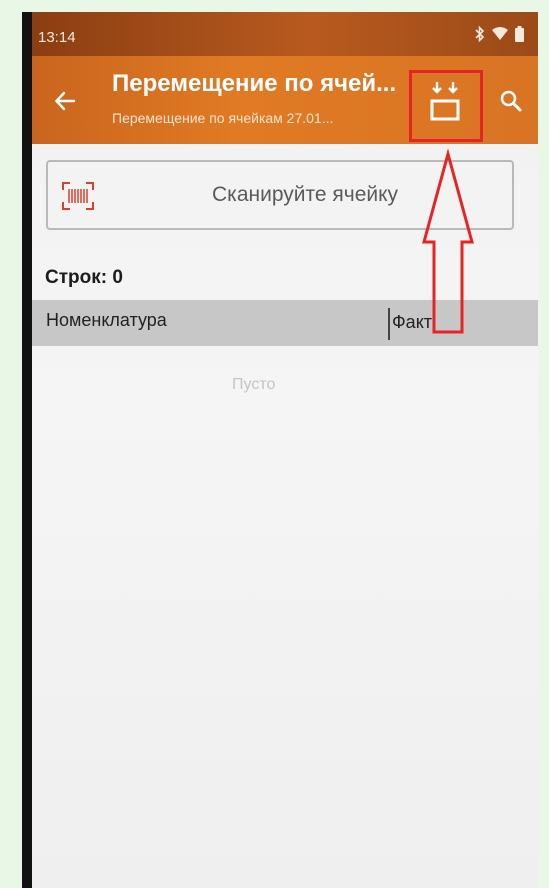 Image resolution: width=549 pixels, height=888 pixels. I want to click on arrow-left-icon, so click(65, 101).